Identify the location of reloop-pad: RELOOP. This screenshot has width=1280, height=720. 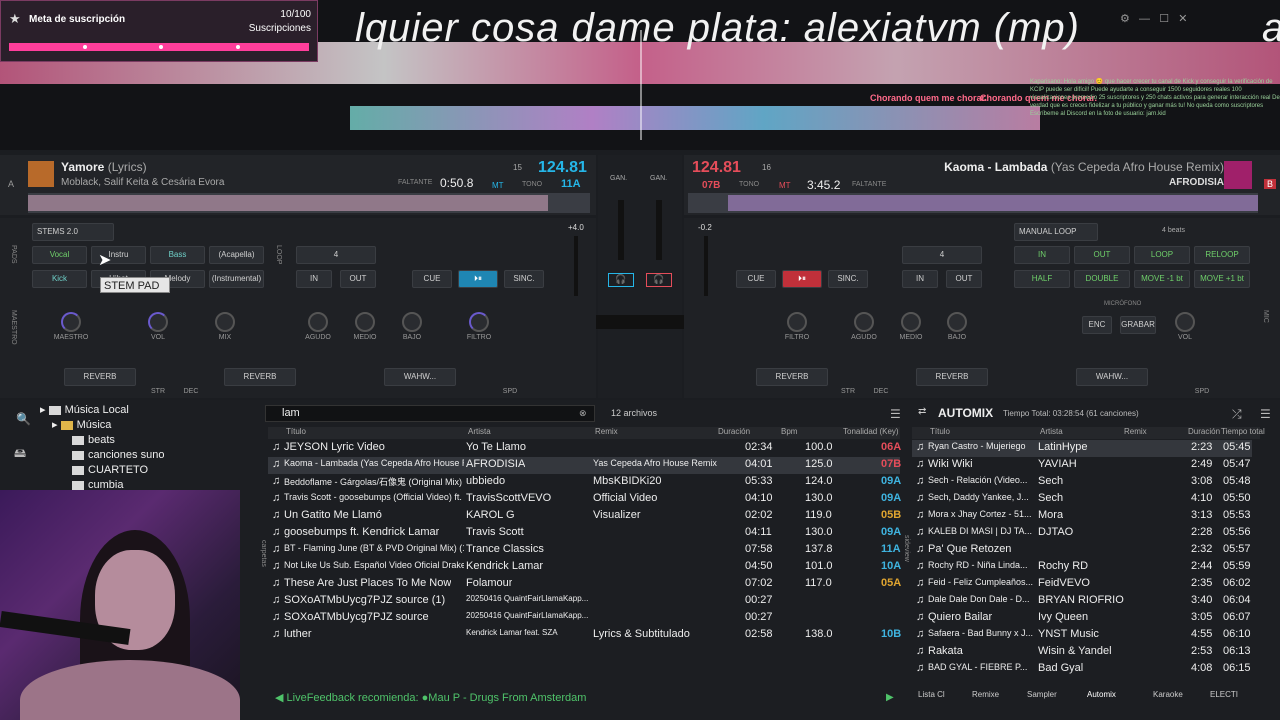
(1222, 255).